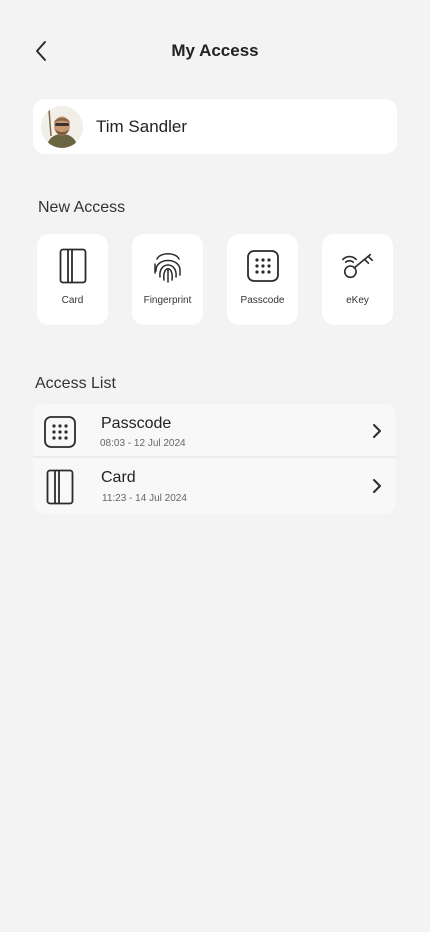 This screenshot has width=430, height=932. I want to click on list-item-title: Passcode, so click(136, 423).